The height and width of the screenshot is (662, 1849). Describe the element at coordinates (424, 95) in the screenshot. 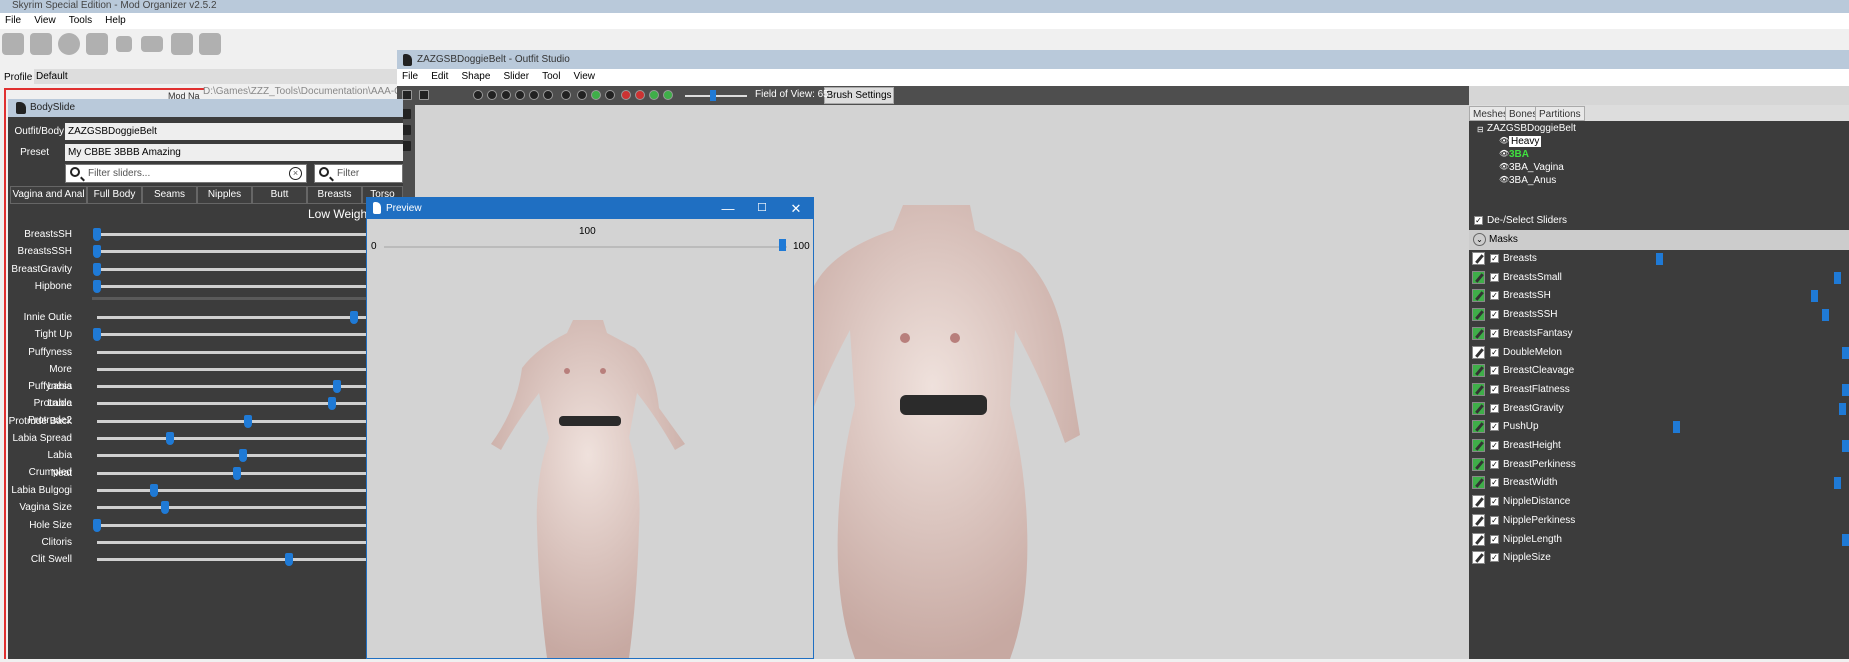

I see `transform-tool-icon` at that location.